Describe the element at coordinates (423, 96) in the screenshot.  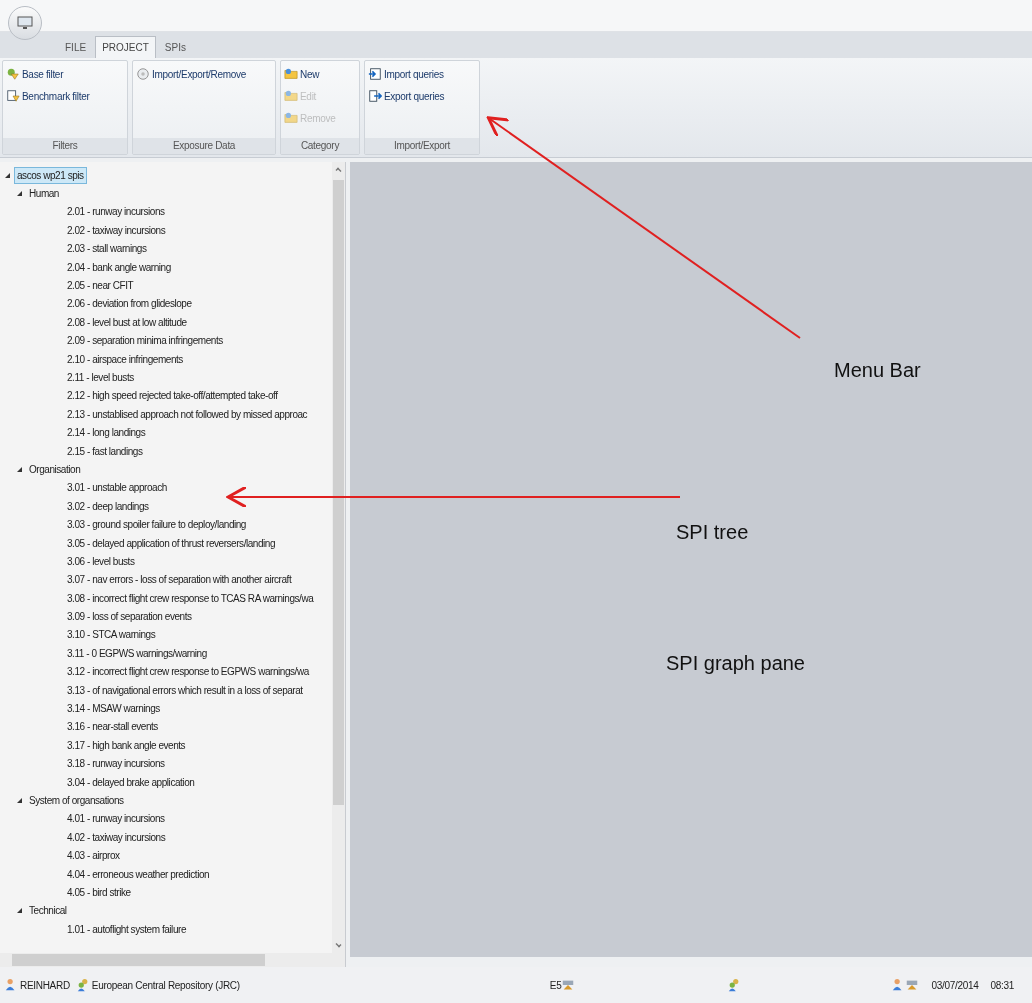
I see `ribbon-button: Export queries` at that location.